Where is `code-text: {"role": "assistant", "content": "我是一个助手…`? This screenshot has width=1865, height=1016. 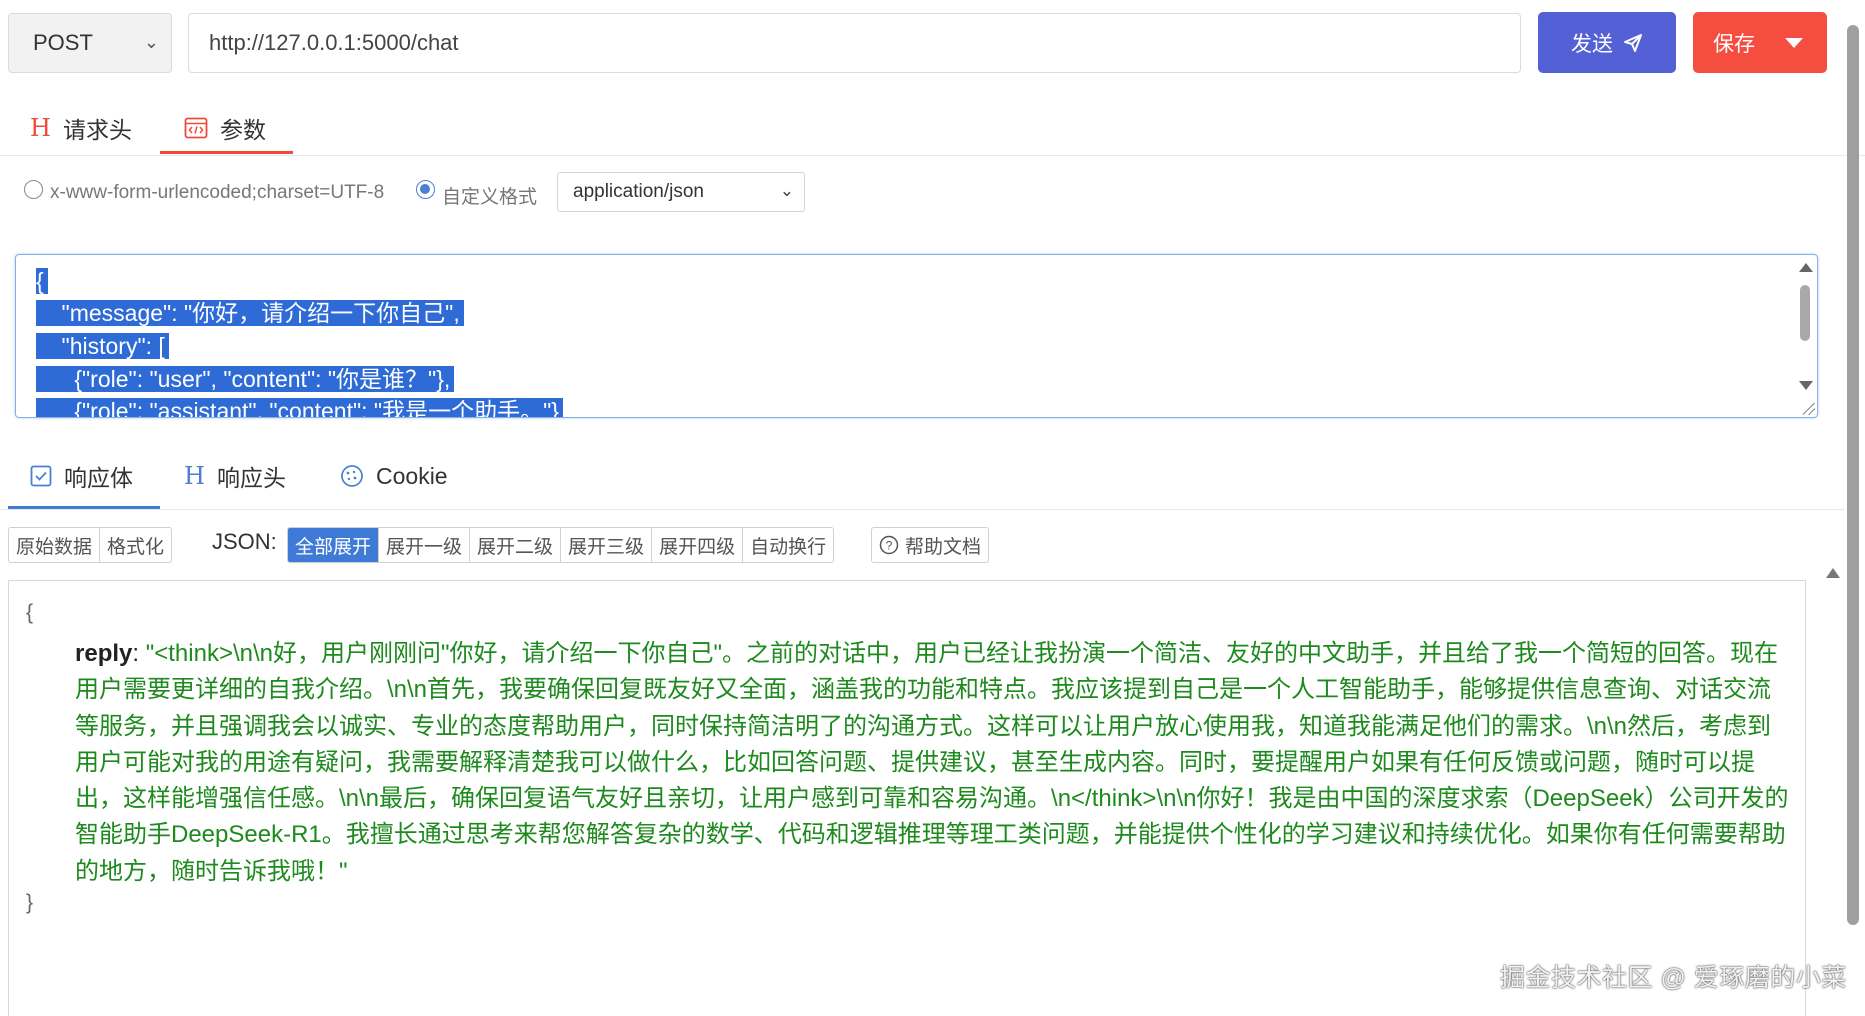 code-text: {"role": "assistant", "content": "我是一个助手… is located at coordinates (299, 407).